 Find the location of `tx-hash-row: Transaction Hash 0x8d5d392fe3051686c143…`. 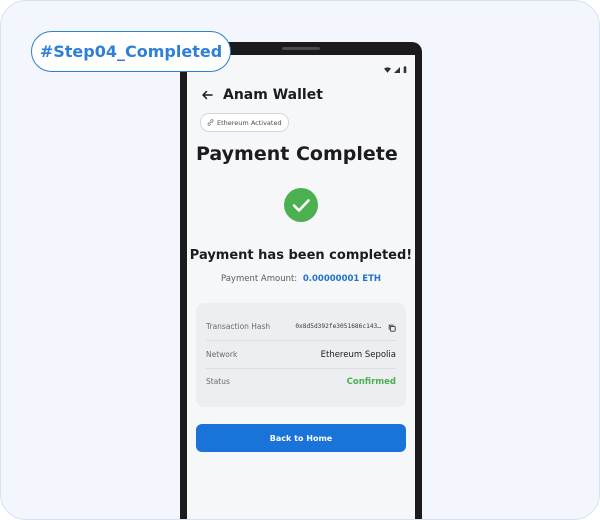

tx-hash-row: Transaction Hash 0x8d5d392fe3051686c143… is located at coordinates (301, 327).